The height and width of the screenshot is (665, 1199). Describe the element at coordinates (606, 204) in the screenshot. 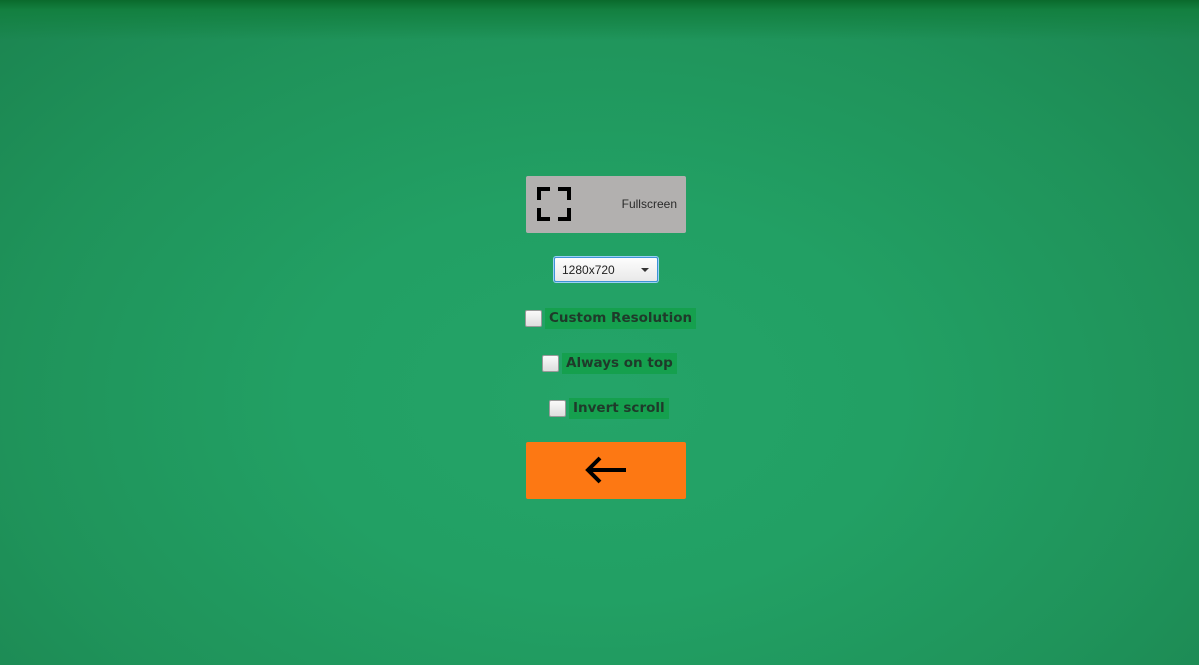

I see `fullscreen-button: Fullscreen` at that location.